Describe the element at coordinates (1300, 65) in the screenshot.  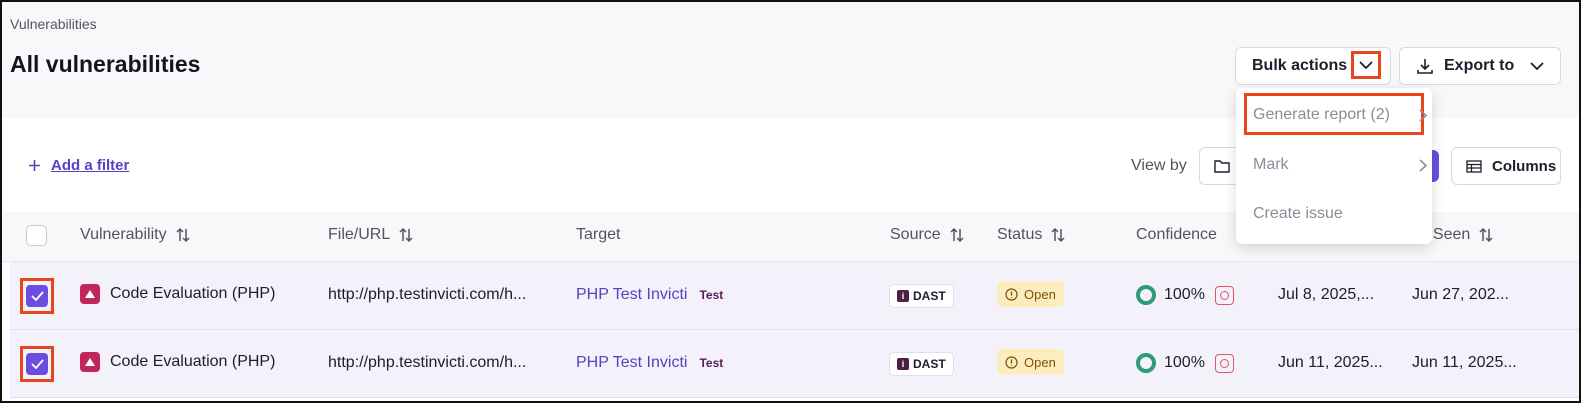
I see `bulk-actions-label: Bulk actions` at that location.